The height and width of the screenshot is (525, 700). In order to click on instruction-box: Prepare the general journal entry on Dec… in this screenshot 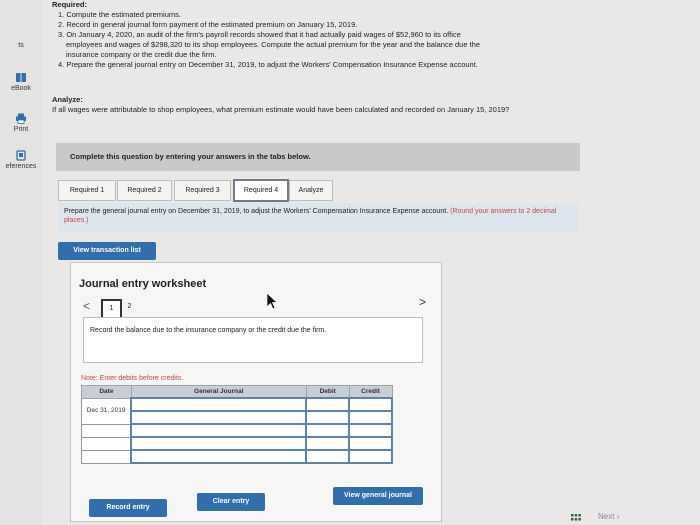, I will do `click(318, 218)`.